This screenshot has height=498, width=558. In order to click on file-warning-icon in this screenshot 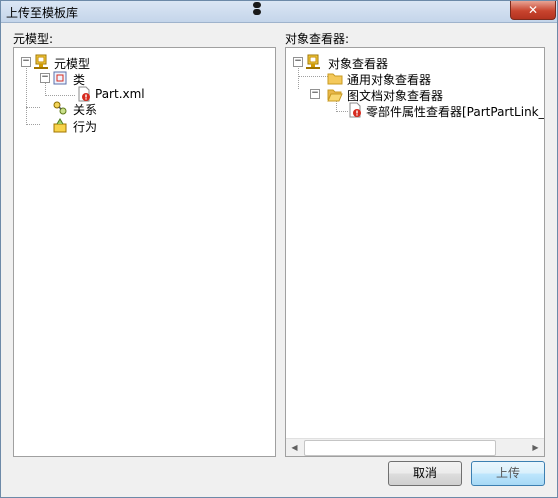, I will do `click(355, 110)`.